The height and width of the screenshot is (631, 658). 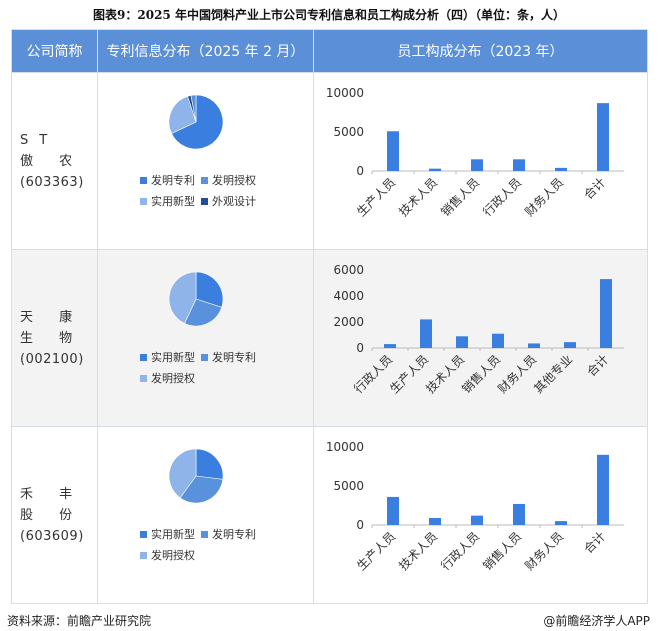 I want to click on y-tick-label: 4000, so click(x=348, y=296).